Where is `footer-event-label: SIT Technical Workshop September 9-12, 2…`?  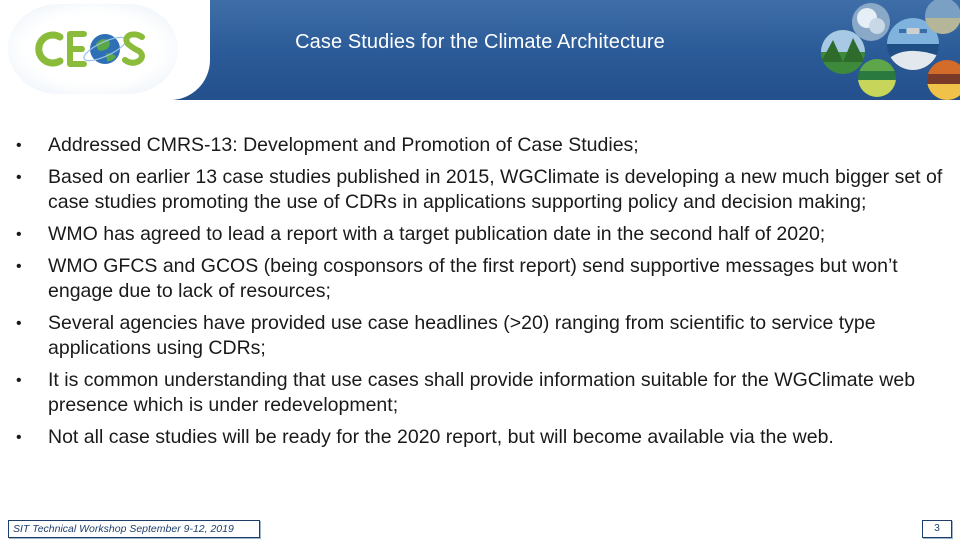 footer-event-label: SIT Technical Workshop September 9-12, 2… is located at coordinates (134, 529).